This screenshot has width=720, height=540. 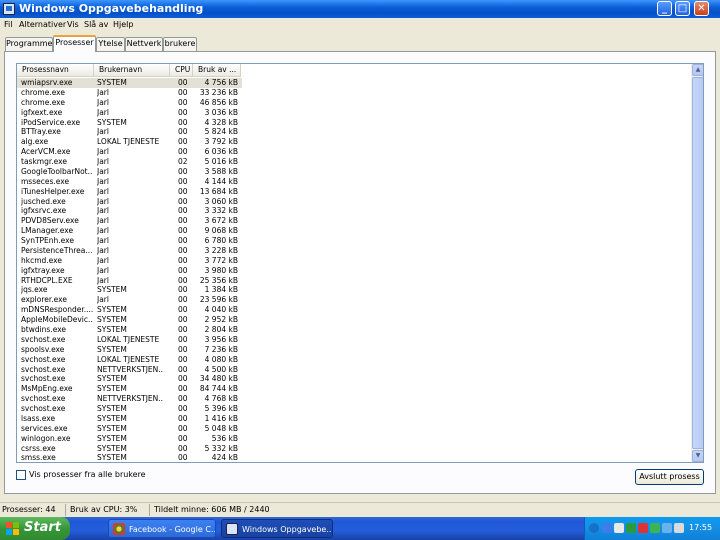 I want to click on table-row: btwdins.exe SYSTEM 00 2 804 kB, so click(x=355, y=330).